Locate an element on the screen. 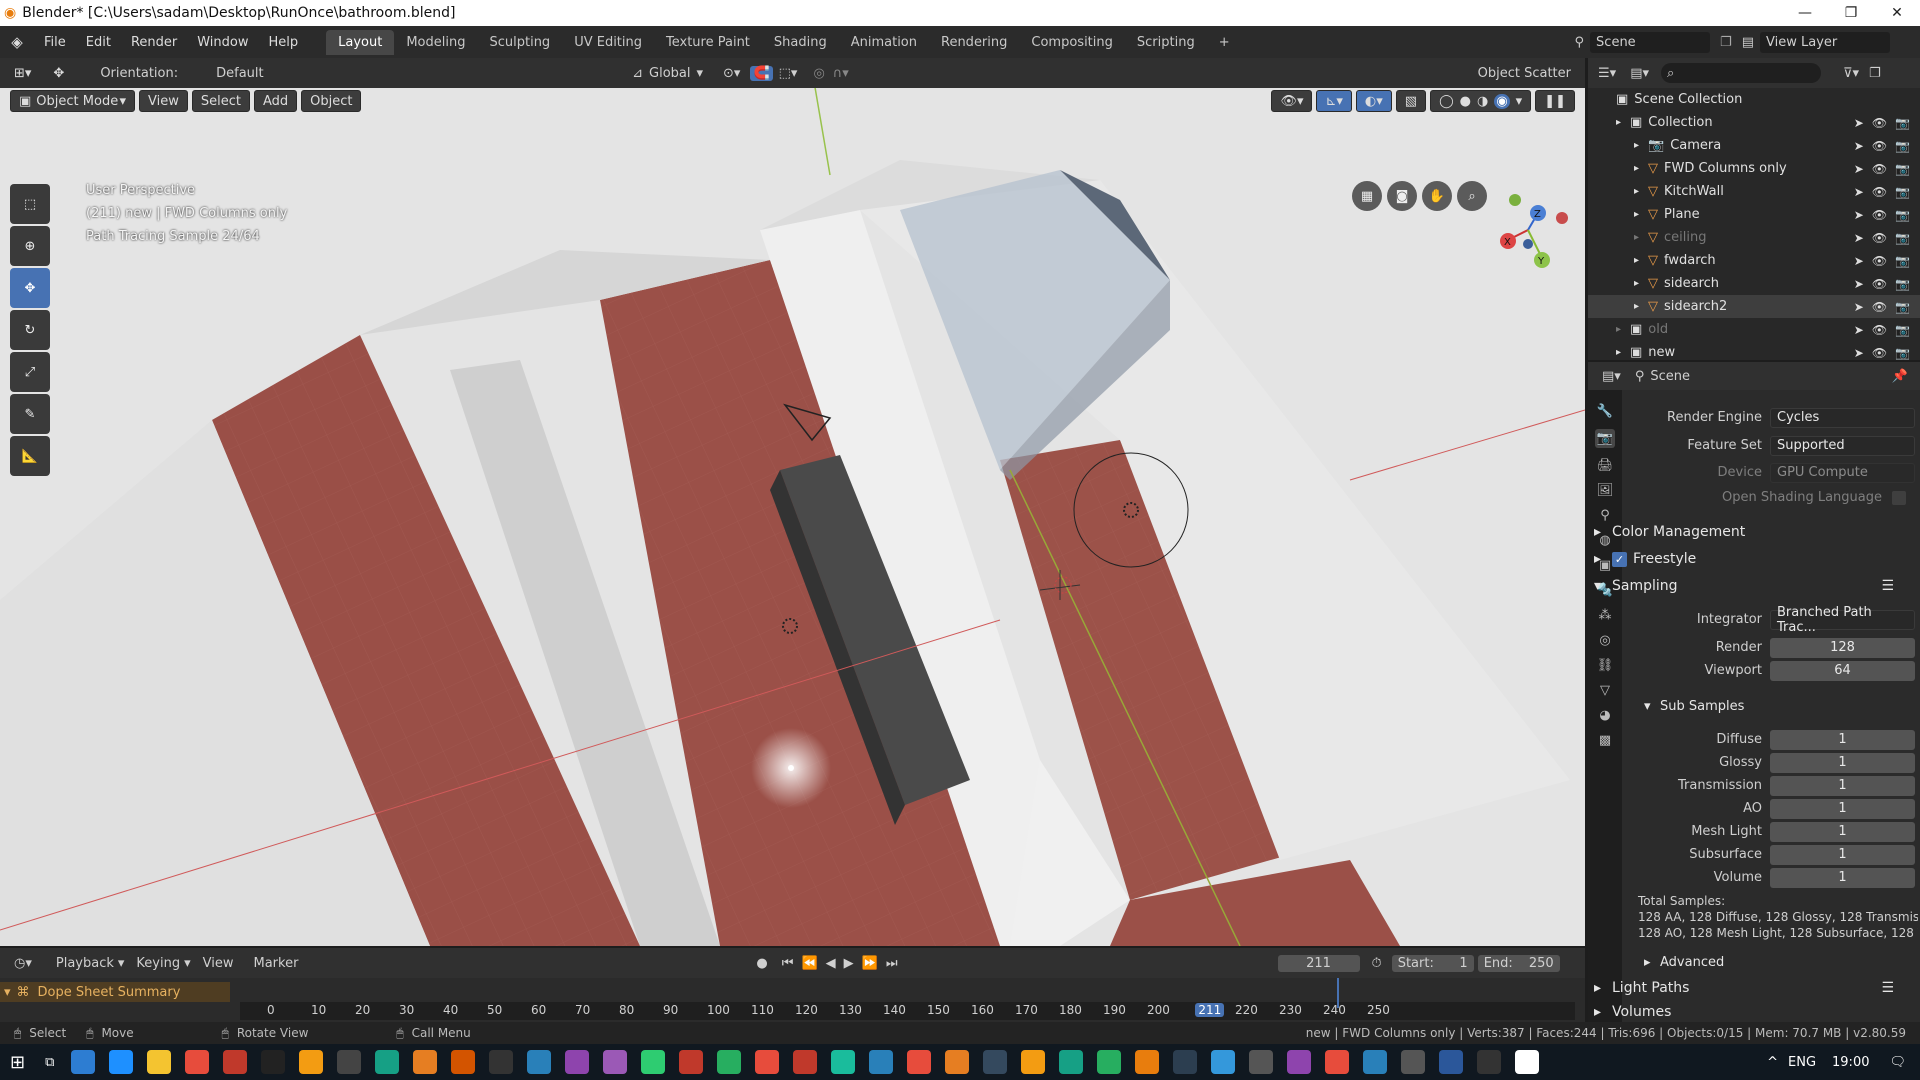 Image resolution: width=1920 pixels, height=1080 pixels. feature-set-dropdown: Supported is located at coordinates (1842, 445).